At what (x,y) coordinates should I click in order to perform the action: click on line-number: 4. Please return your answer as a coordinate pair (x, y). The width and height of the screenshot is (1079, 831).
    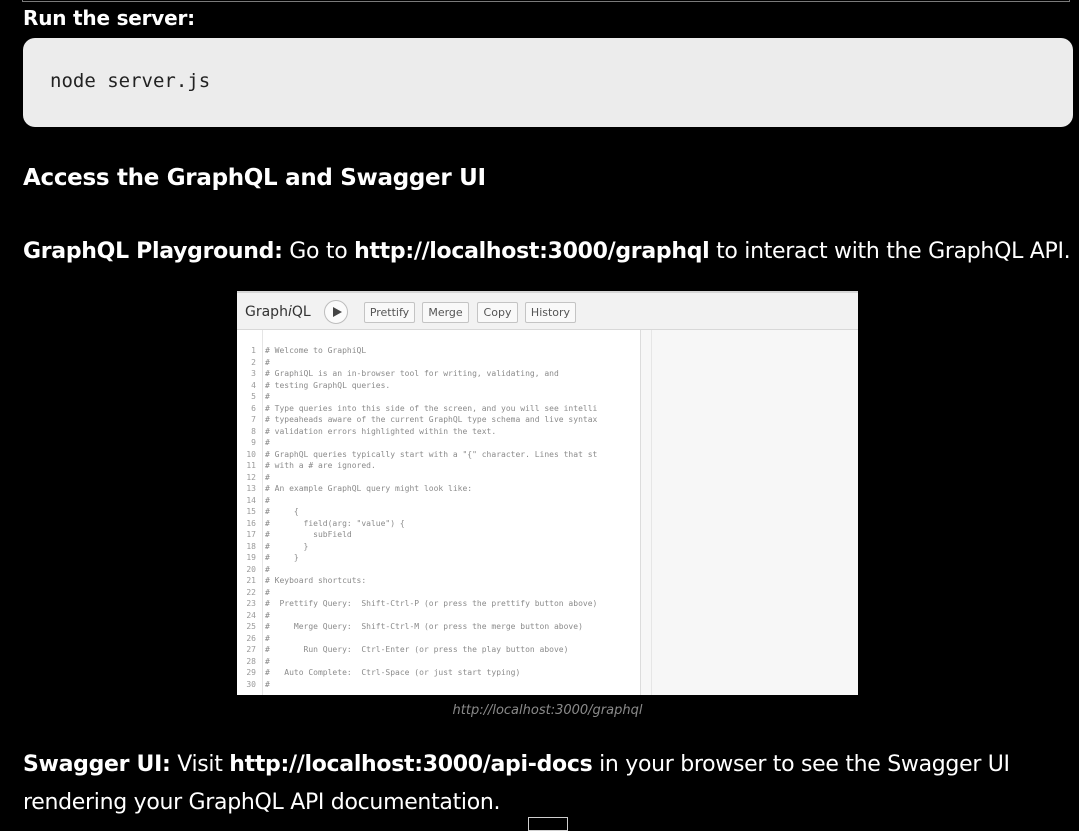
    Looking at the image, I should click on (253, 385).